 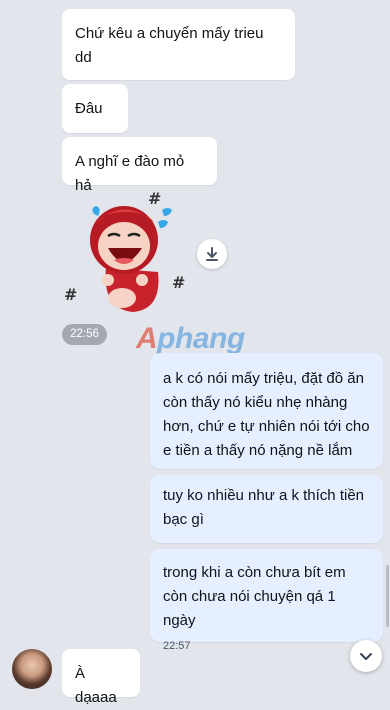 I want to click on message-text: tuy ko nhiều như a k thích tiền bạc gì, so click(x=263, y=507).